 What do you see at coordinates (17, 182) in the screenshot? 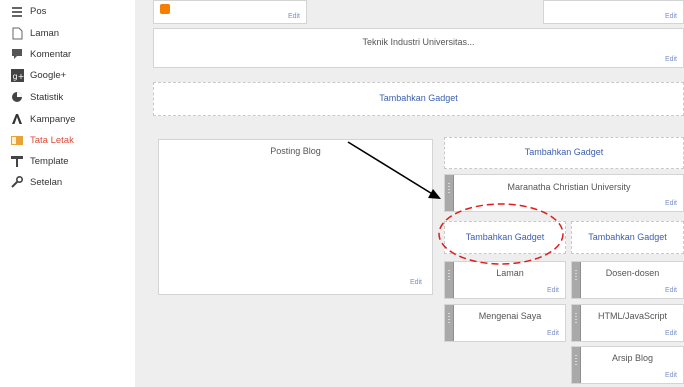
I see `settings-icon` at bounding box center [17, 182].